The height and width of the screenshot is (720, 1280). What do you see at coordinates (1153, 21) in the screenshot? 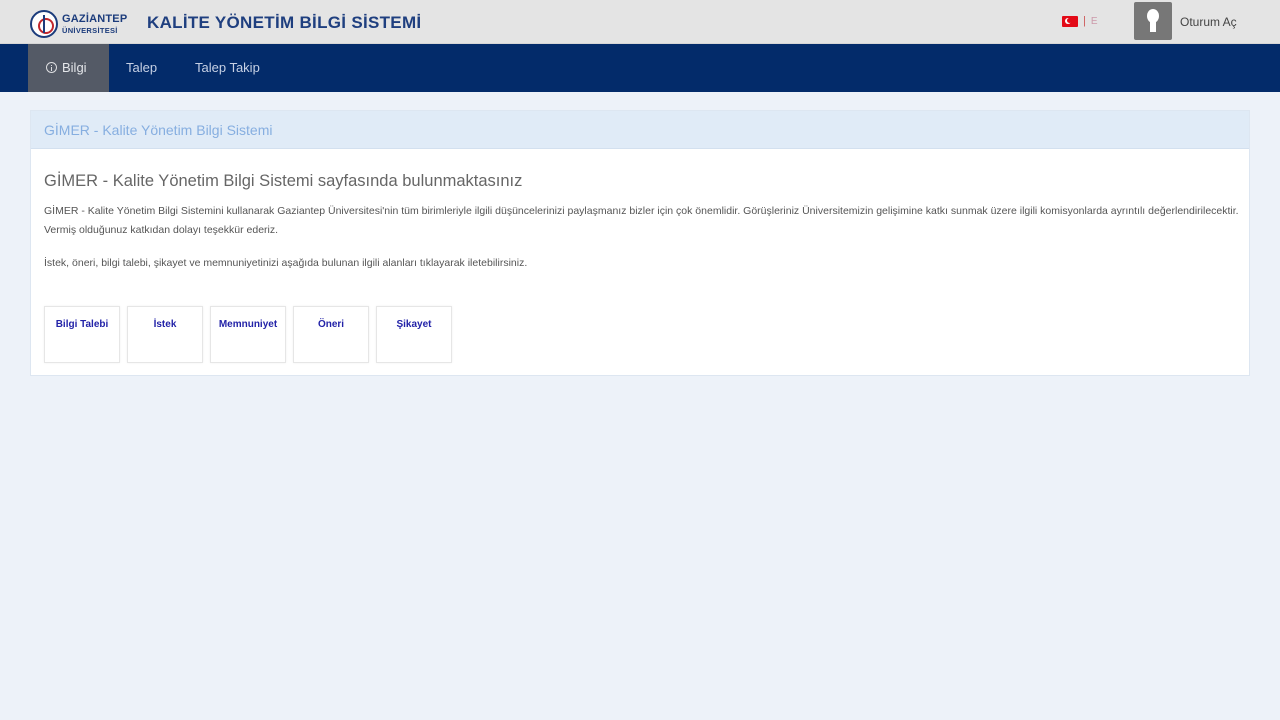
I see `user-icon` at bounding box center [1153, 21].